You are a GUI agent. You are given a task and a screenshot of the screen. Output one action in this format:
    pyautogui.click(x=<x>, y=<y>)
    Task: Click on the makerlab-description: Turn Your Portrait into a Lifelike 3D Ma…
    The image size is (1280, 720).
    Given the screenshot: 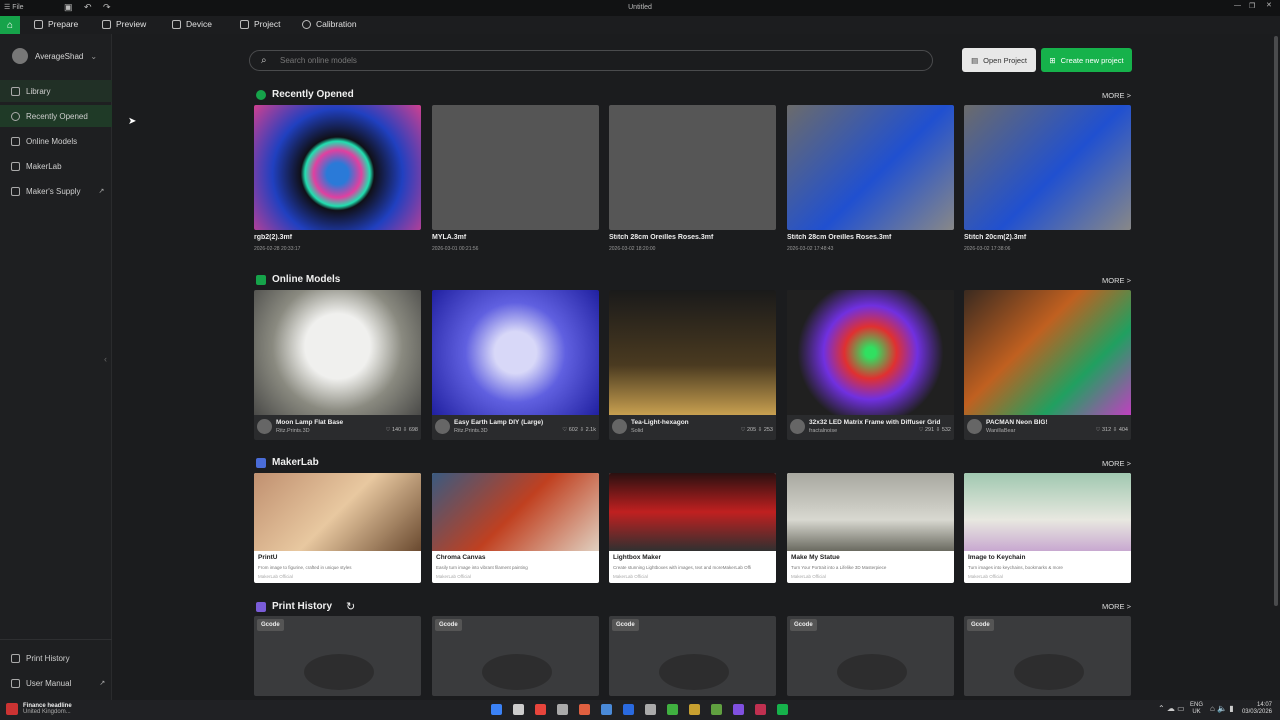 What is the action you would take?
    pyautogui.click(x=839, y=567)
    